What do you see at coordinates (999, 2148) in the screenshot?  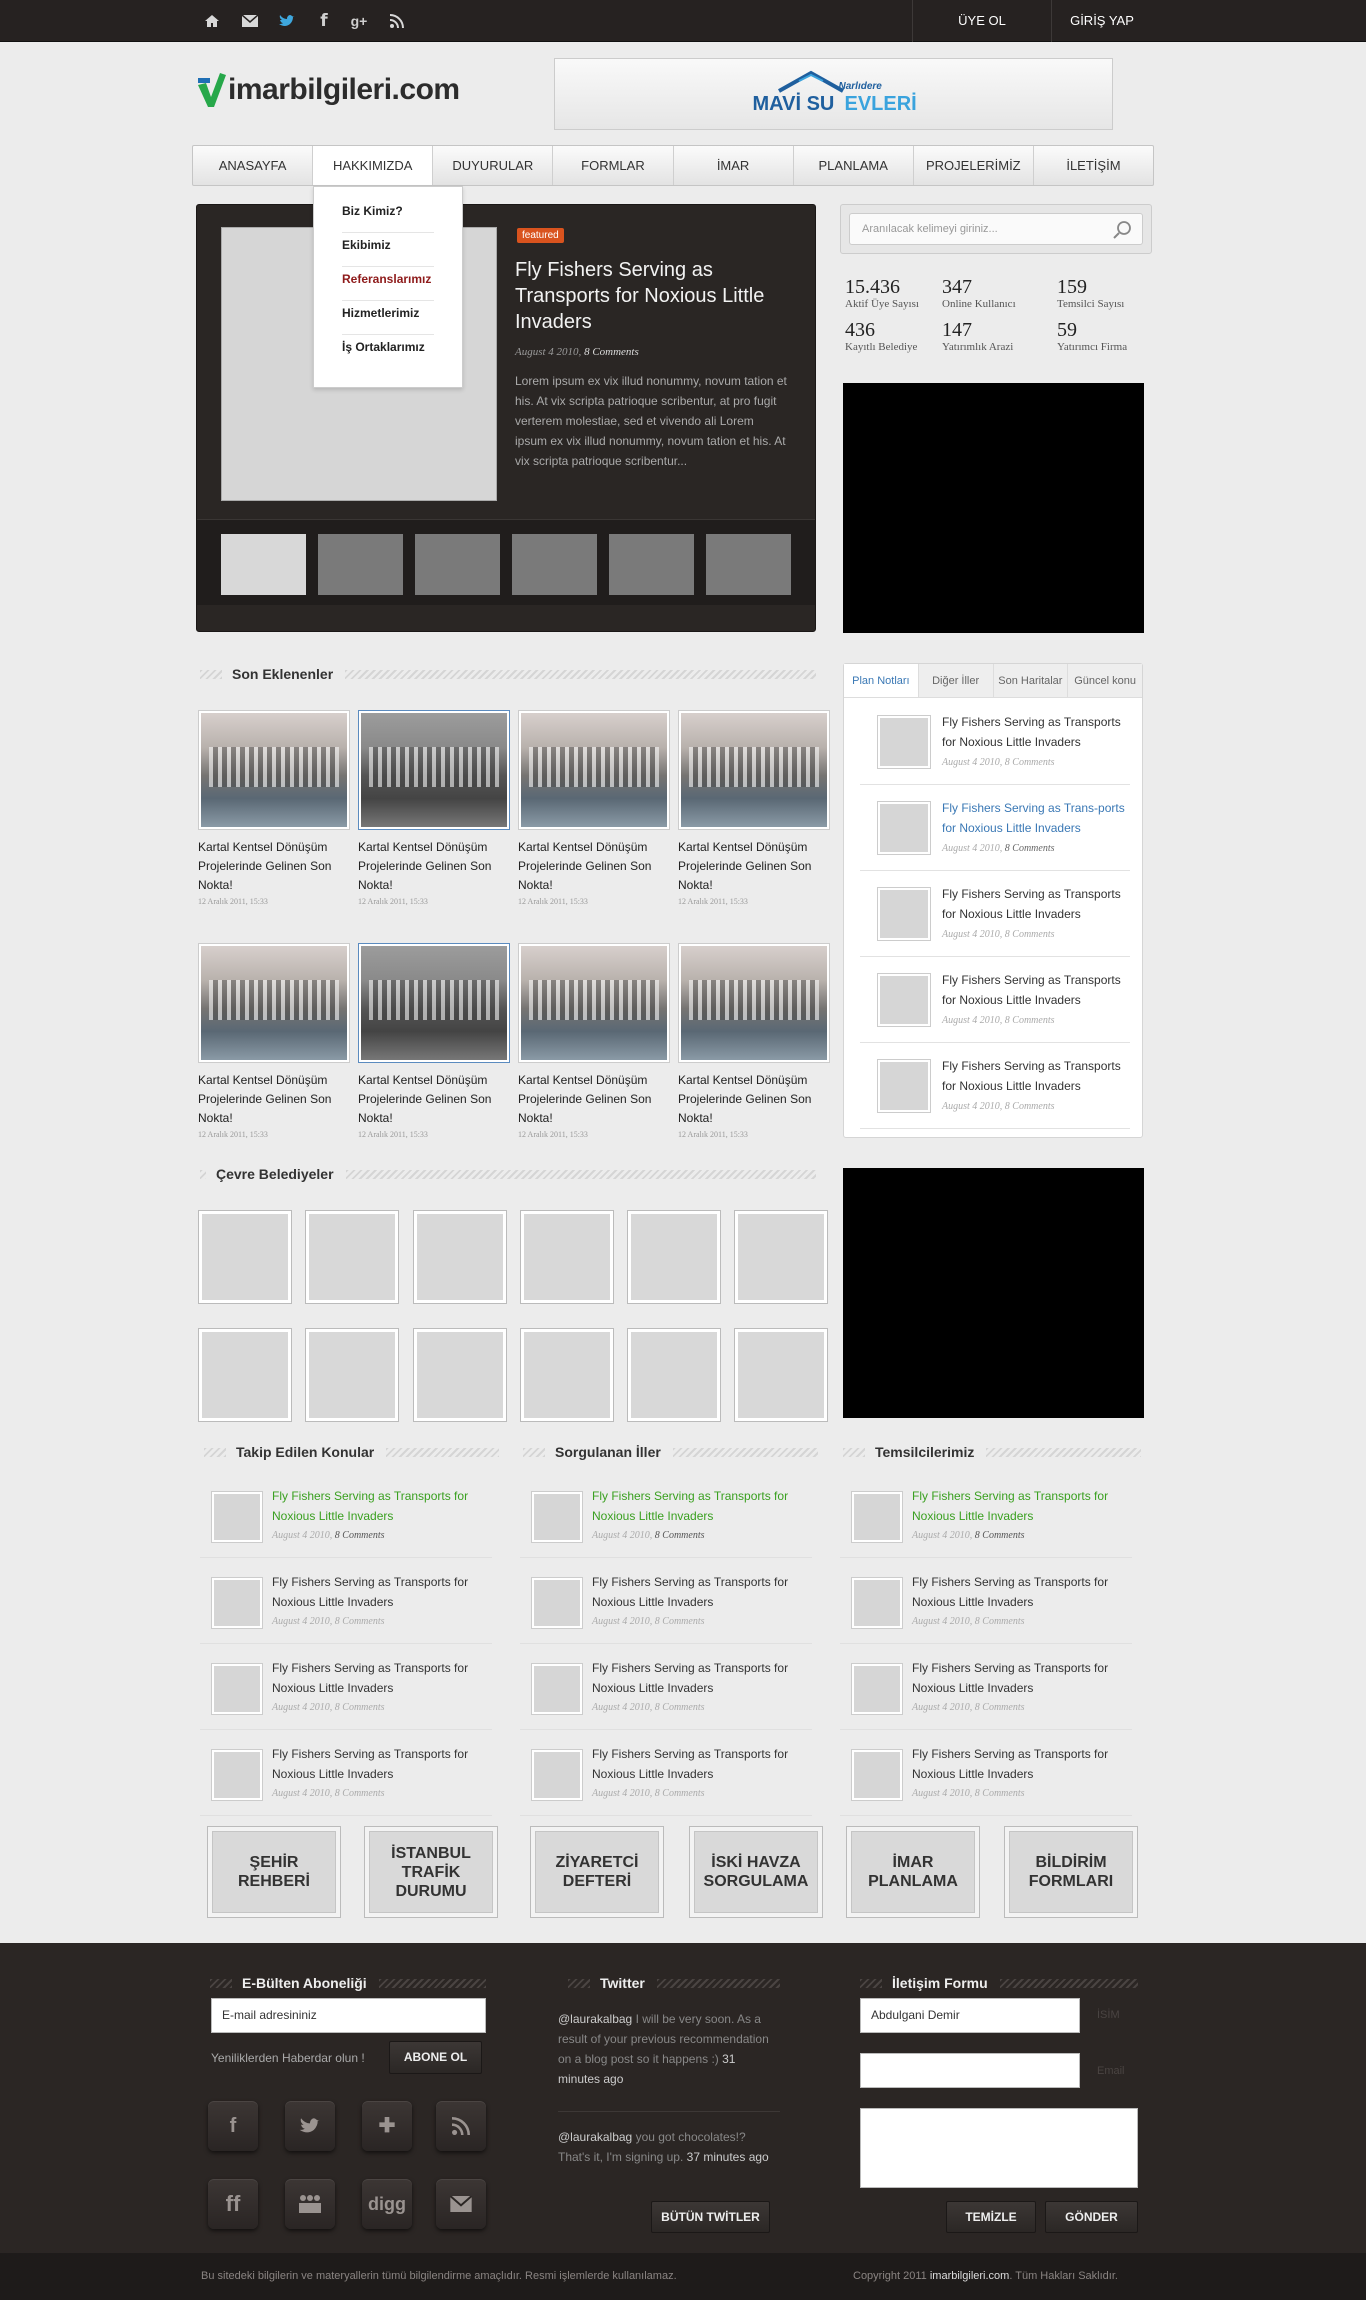 I see `contact-message-textarea` at bounding box center [999, 2148].